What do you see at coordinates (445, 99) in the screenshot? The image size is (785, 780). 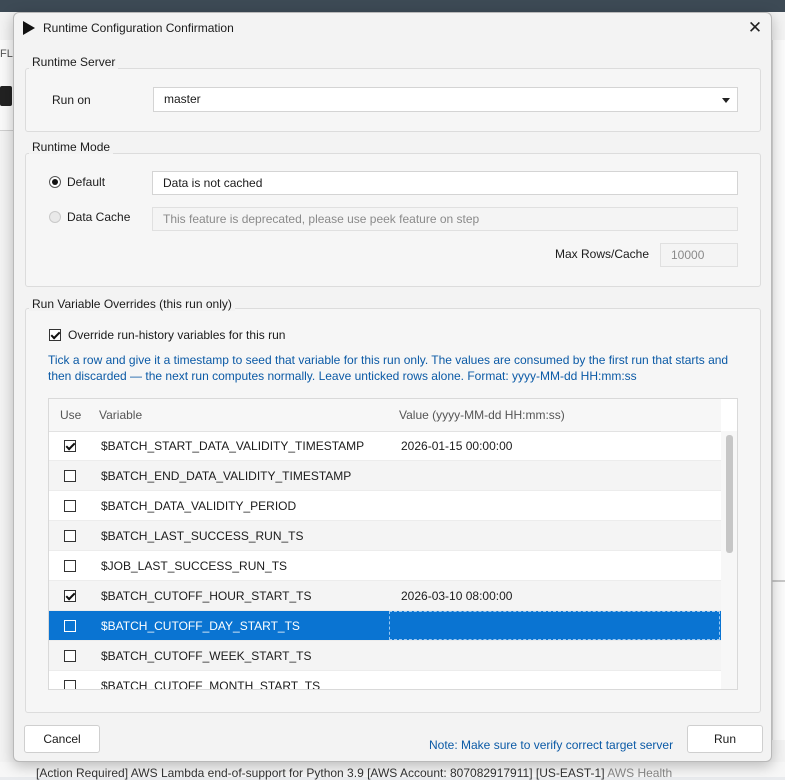 I see `run-on-select: master` at bounding box center [445, 99].